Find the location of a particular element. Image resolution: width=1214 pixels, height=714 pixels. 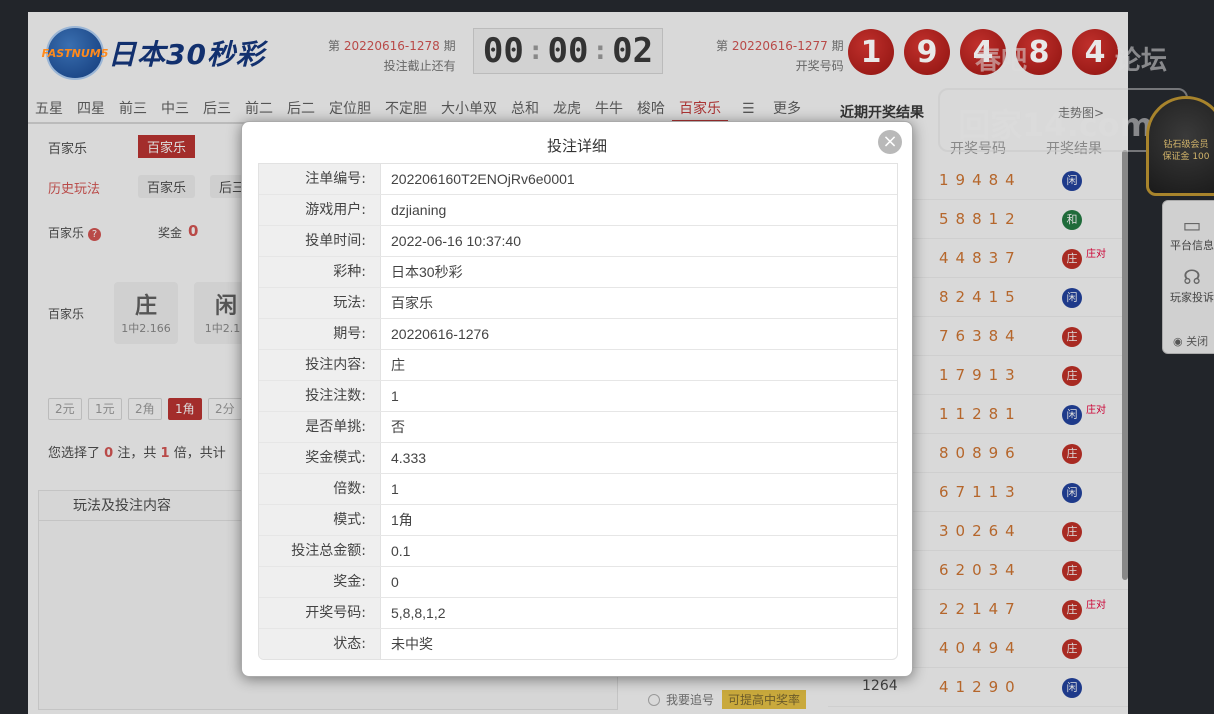

unit-button: 2分 is located at coordinates (225, 409).